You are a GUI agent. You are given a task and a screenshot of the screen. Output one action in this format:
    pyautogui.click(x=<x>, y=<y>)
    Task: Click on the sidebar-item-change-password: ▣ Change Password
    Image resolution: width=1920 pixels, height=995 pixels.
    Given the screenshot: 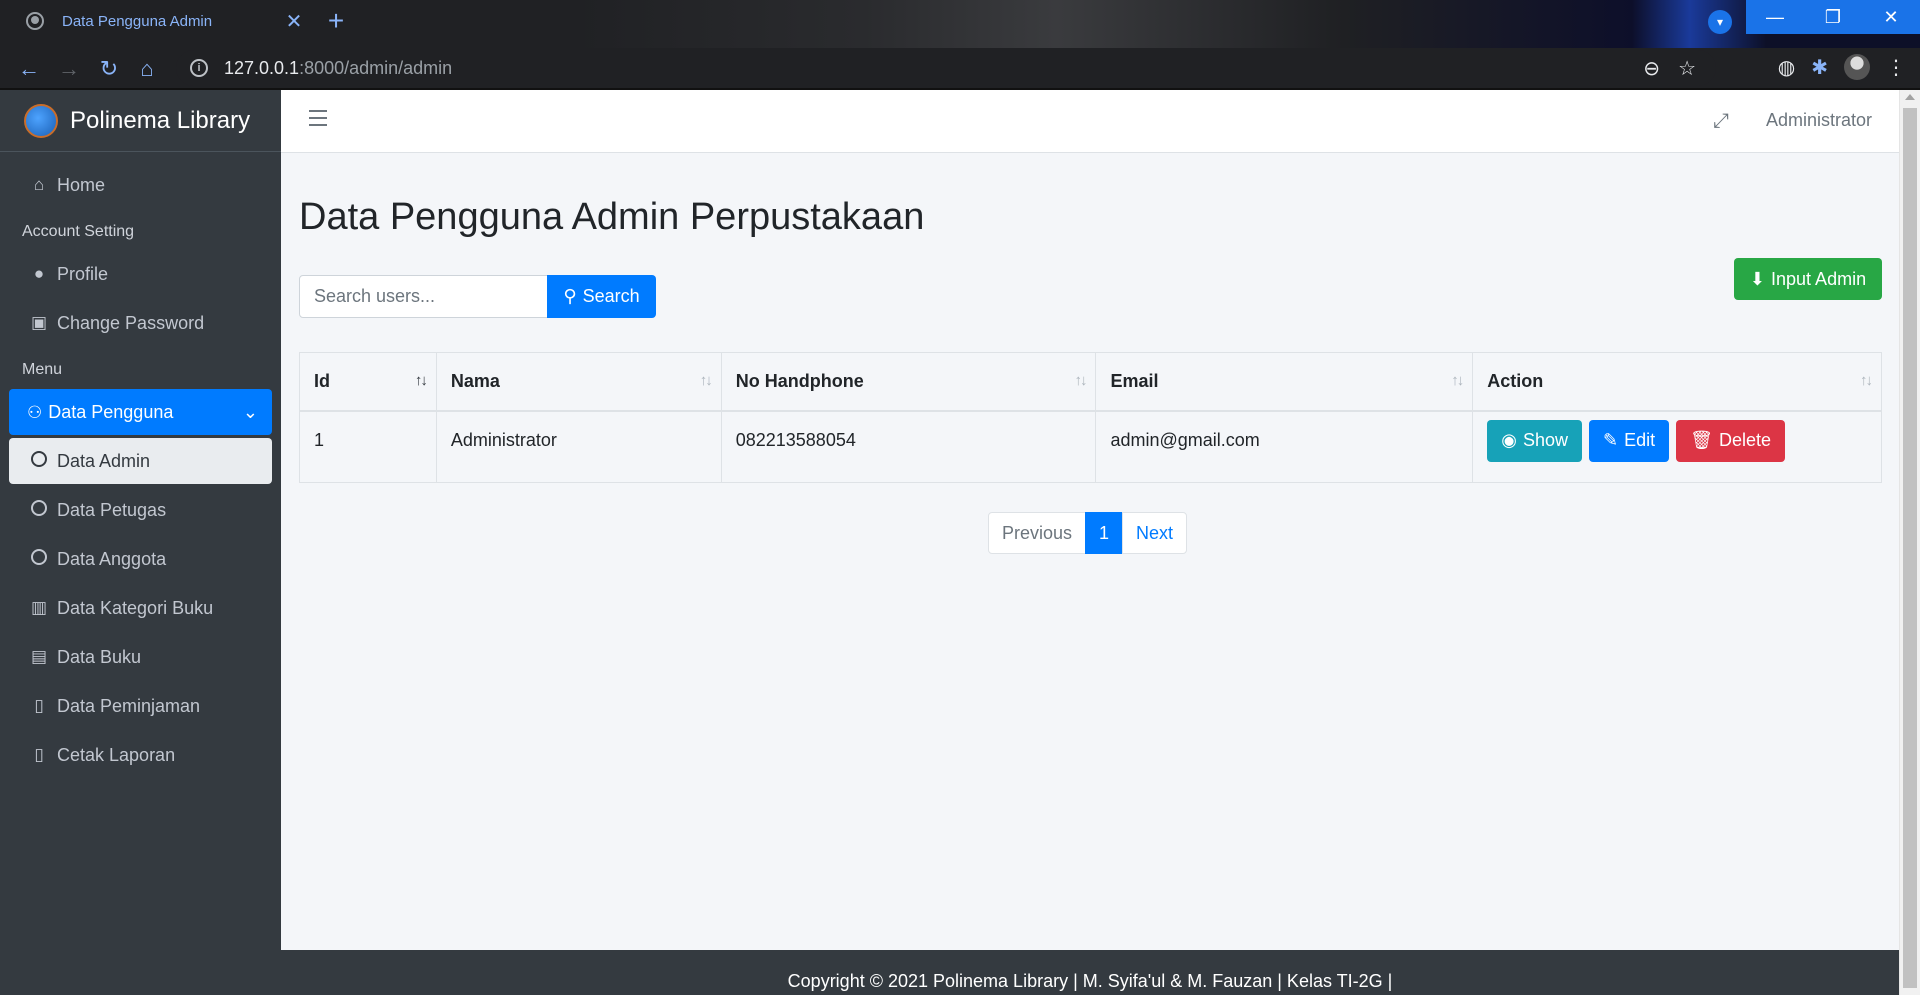 What is the action you would take?
    pyautogui.click(x=140, y=323)
    